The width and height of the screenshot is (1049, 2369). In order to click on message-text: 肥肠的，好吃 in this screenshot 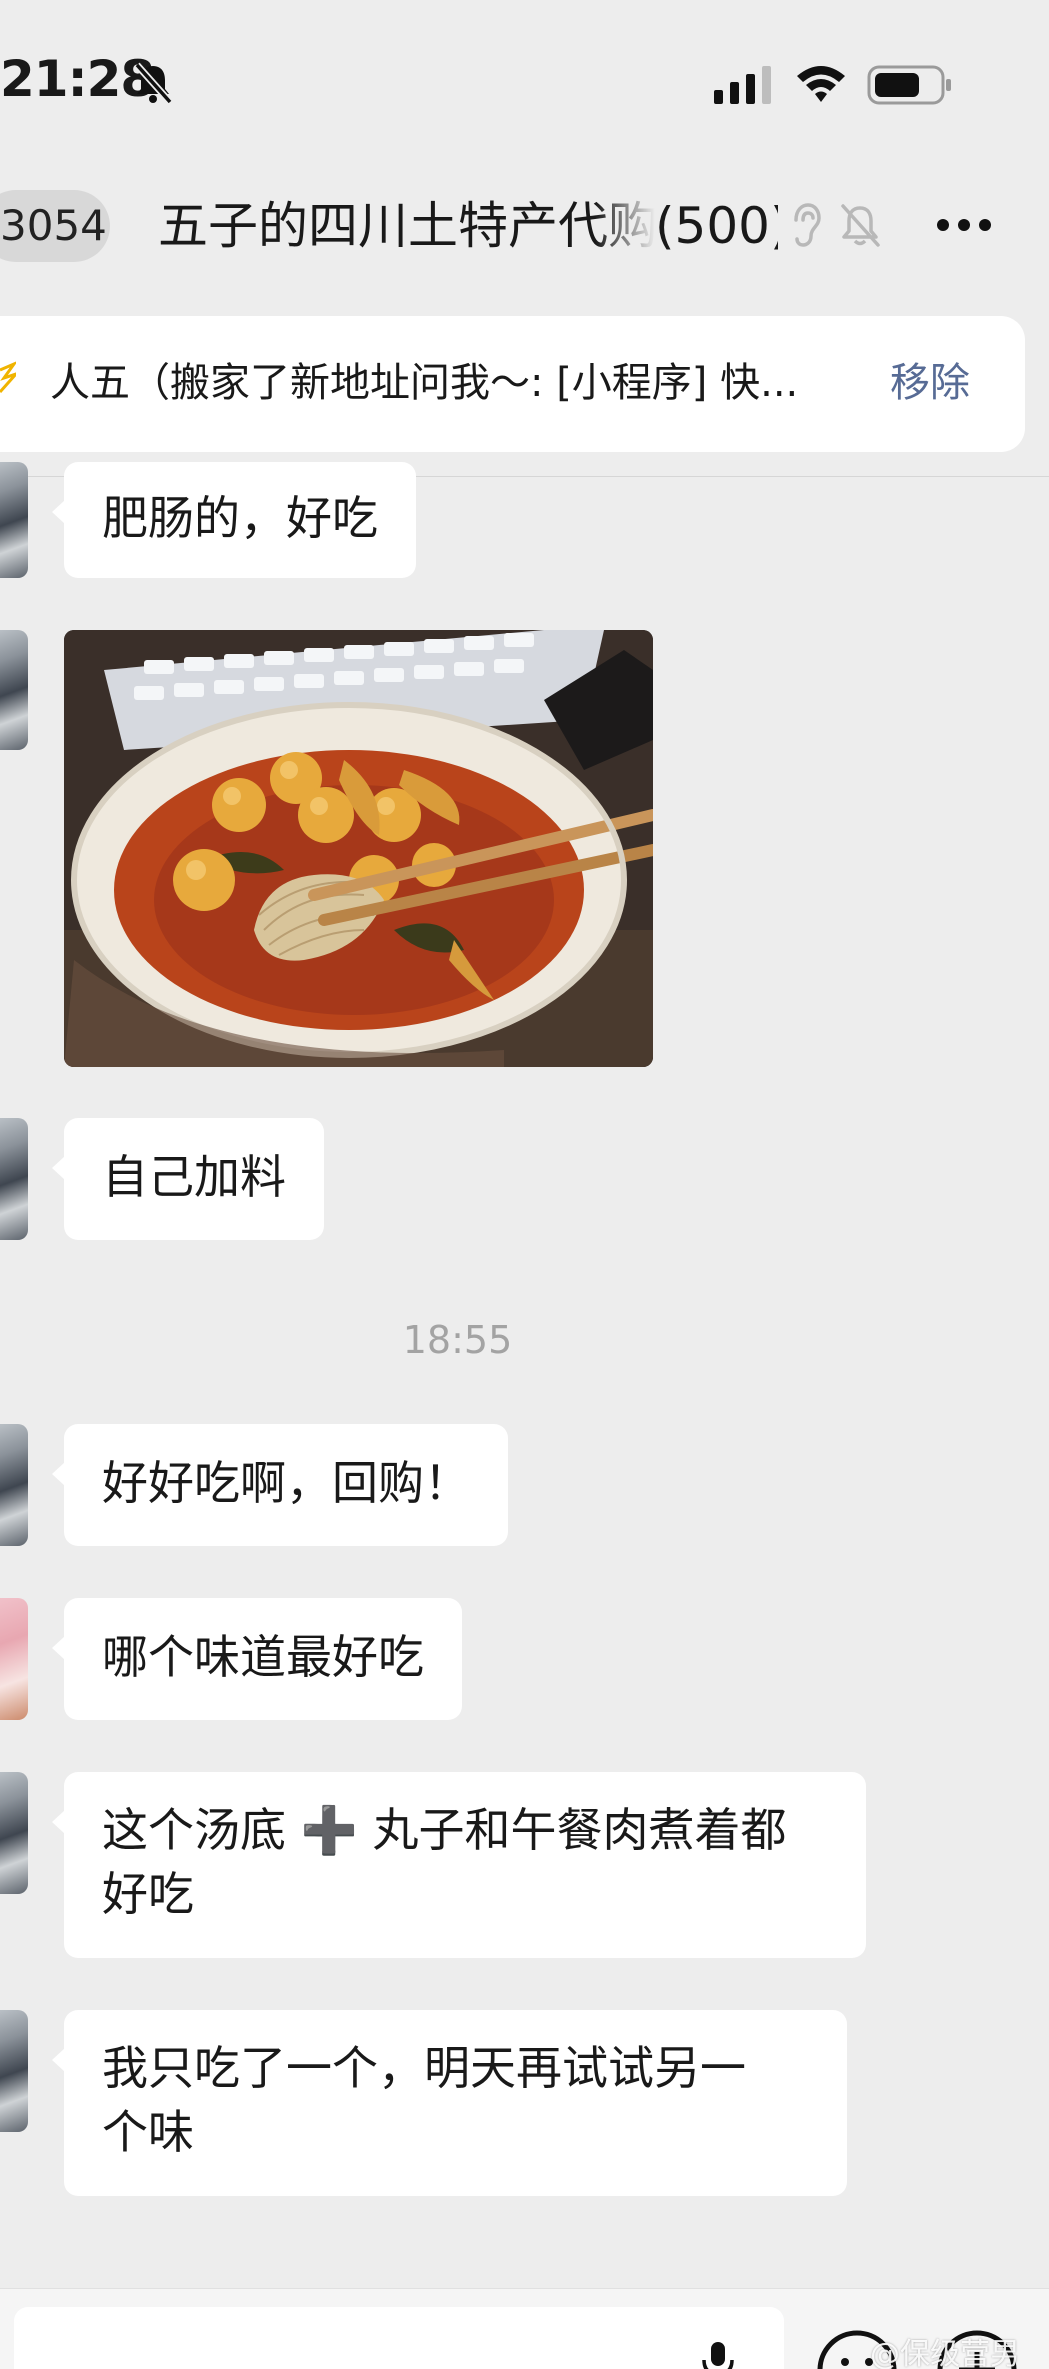, I will do `click(240, 518)`.